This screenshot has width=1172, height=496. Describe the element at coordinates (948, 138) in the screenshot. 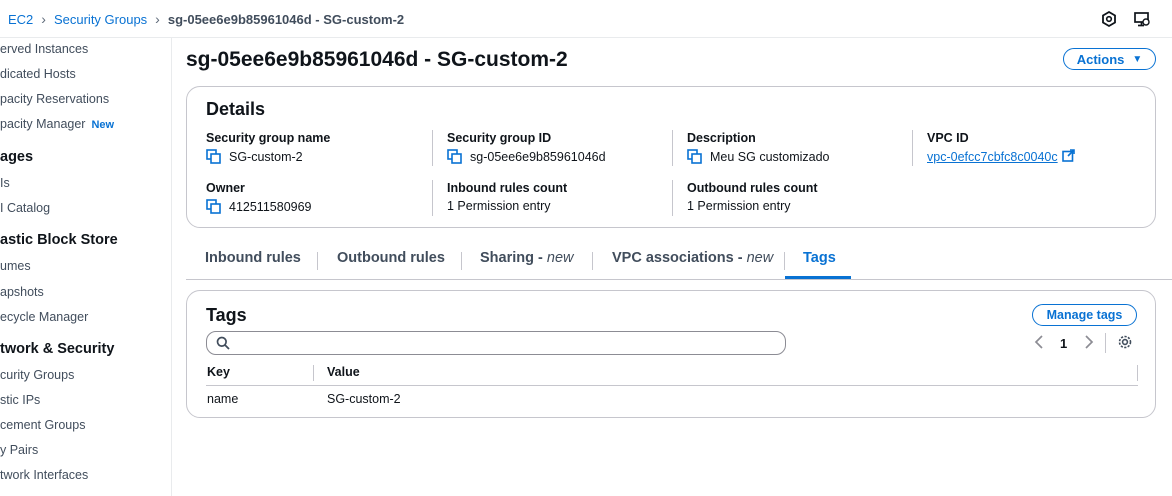

I see `field-label: VPC ID` at that location.